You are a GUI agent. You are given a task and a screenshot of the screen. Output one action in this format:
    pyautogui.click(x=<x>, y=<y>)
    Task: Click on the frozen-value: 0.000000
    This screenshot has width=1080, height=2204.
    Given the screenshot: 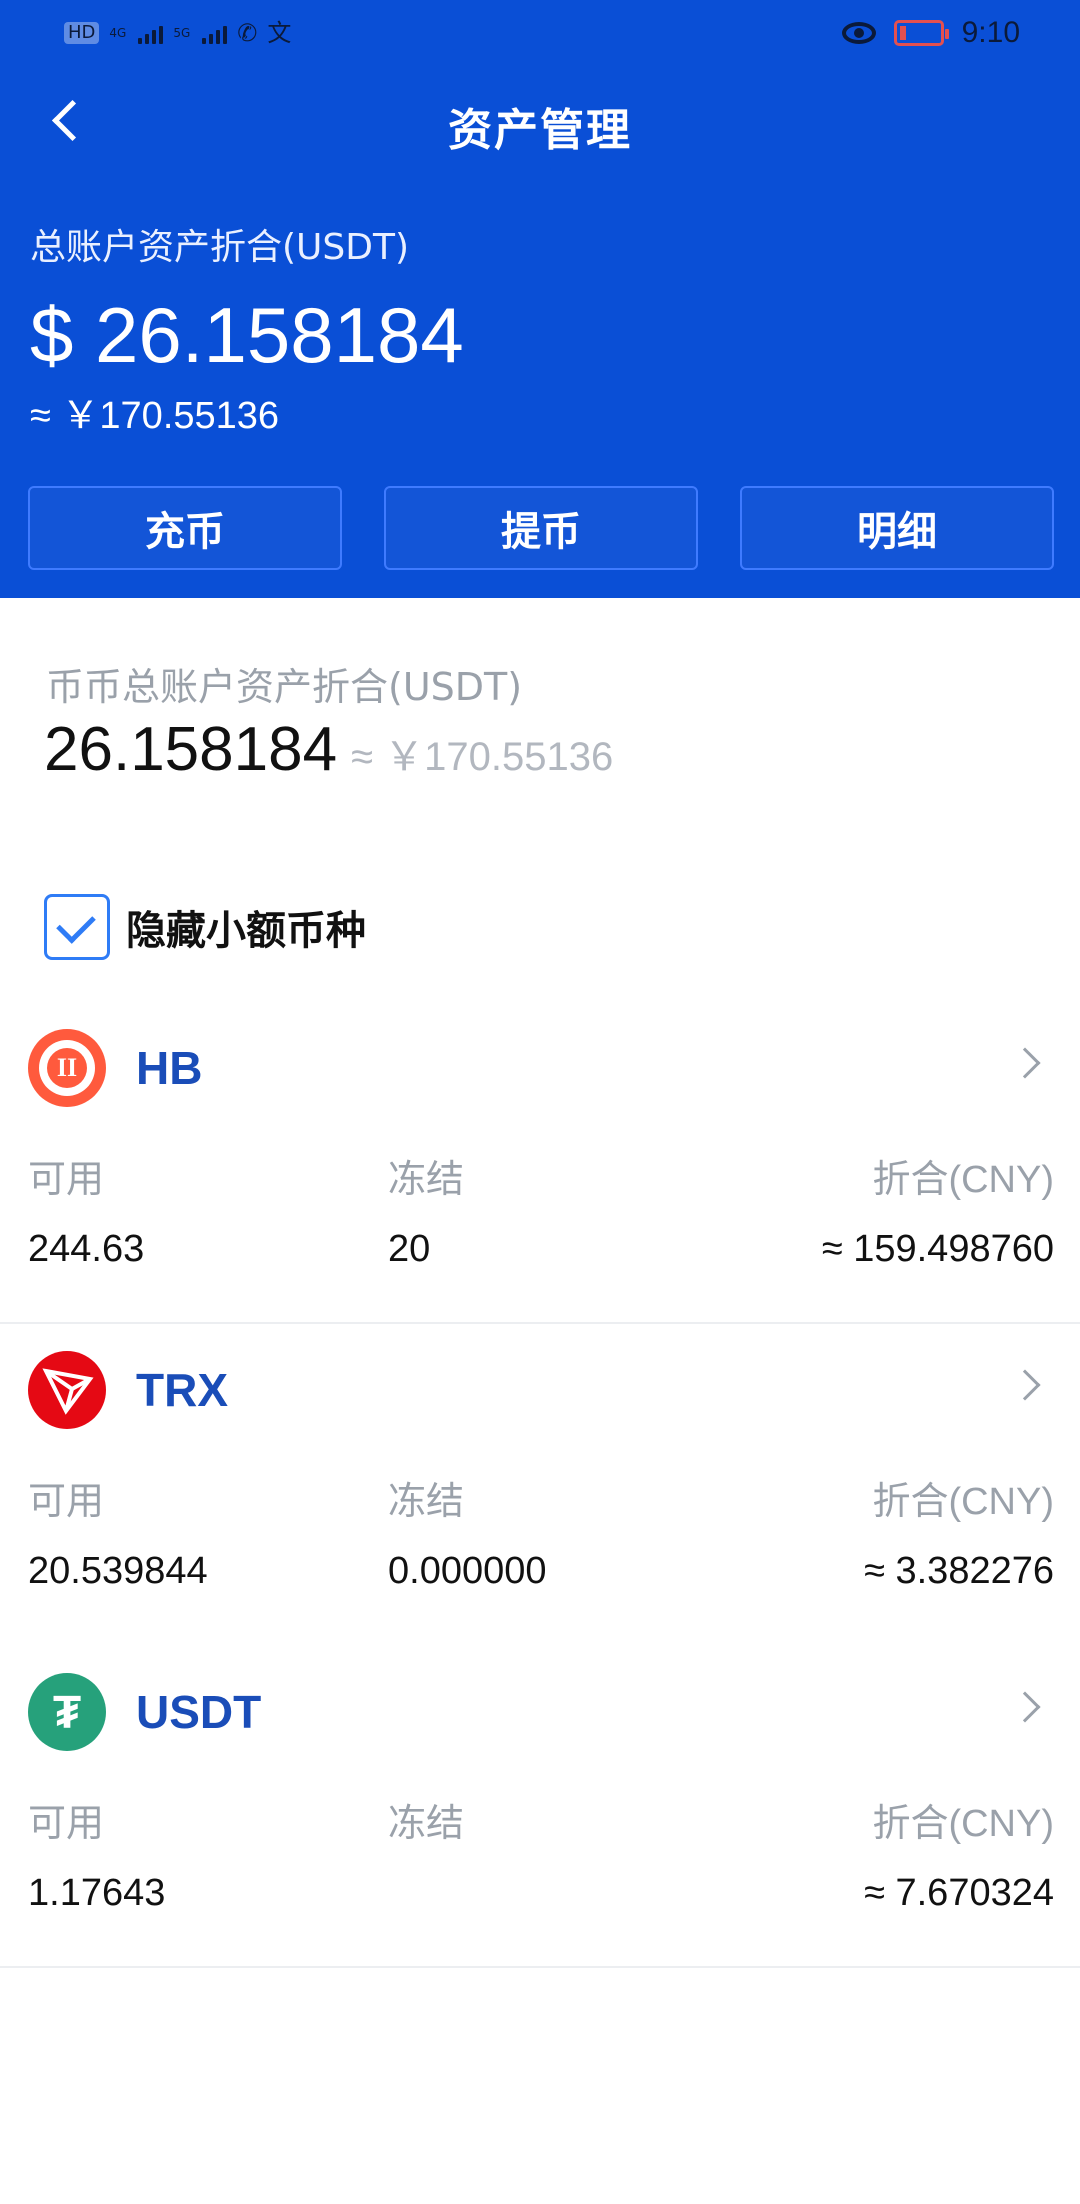 What is the action you would take?
    pyautogui.click(x=467, y=1571)
    